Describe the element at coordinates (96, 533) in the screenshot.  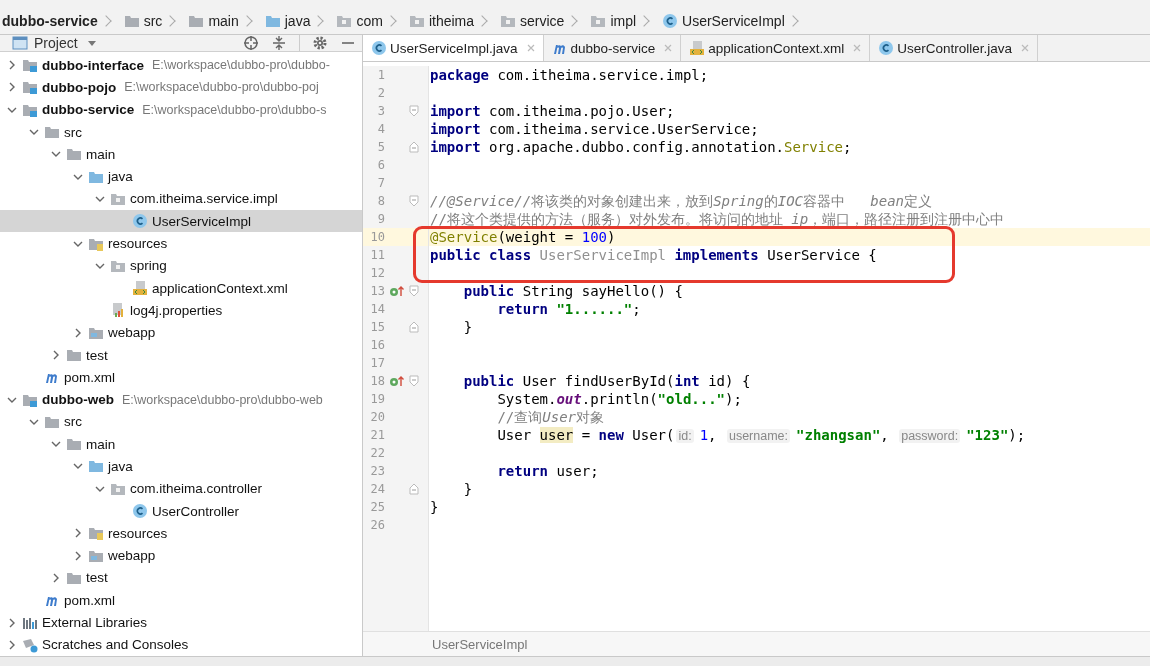
I see `resources-folder-icon` at that location.